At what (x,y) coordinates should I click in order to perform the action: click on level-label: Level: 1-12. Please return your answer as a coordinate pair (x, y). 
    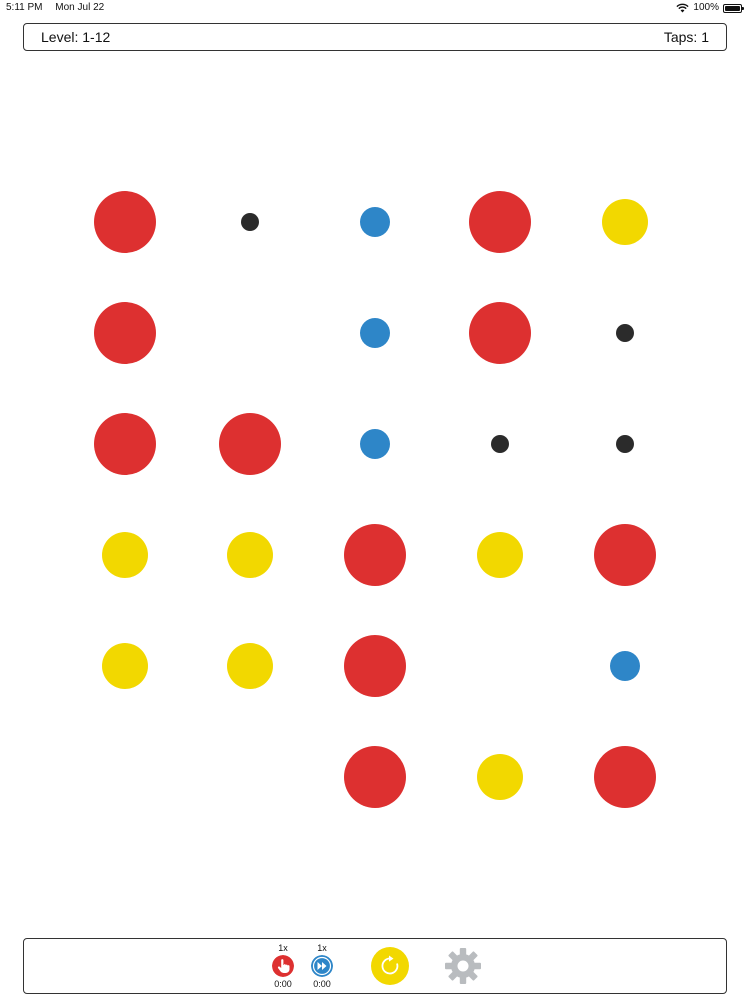
    Looking at the image, I should click on (76, 37).